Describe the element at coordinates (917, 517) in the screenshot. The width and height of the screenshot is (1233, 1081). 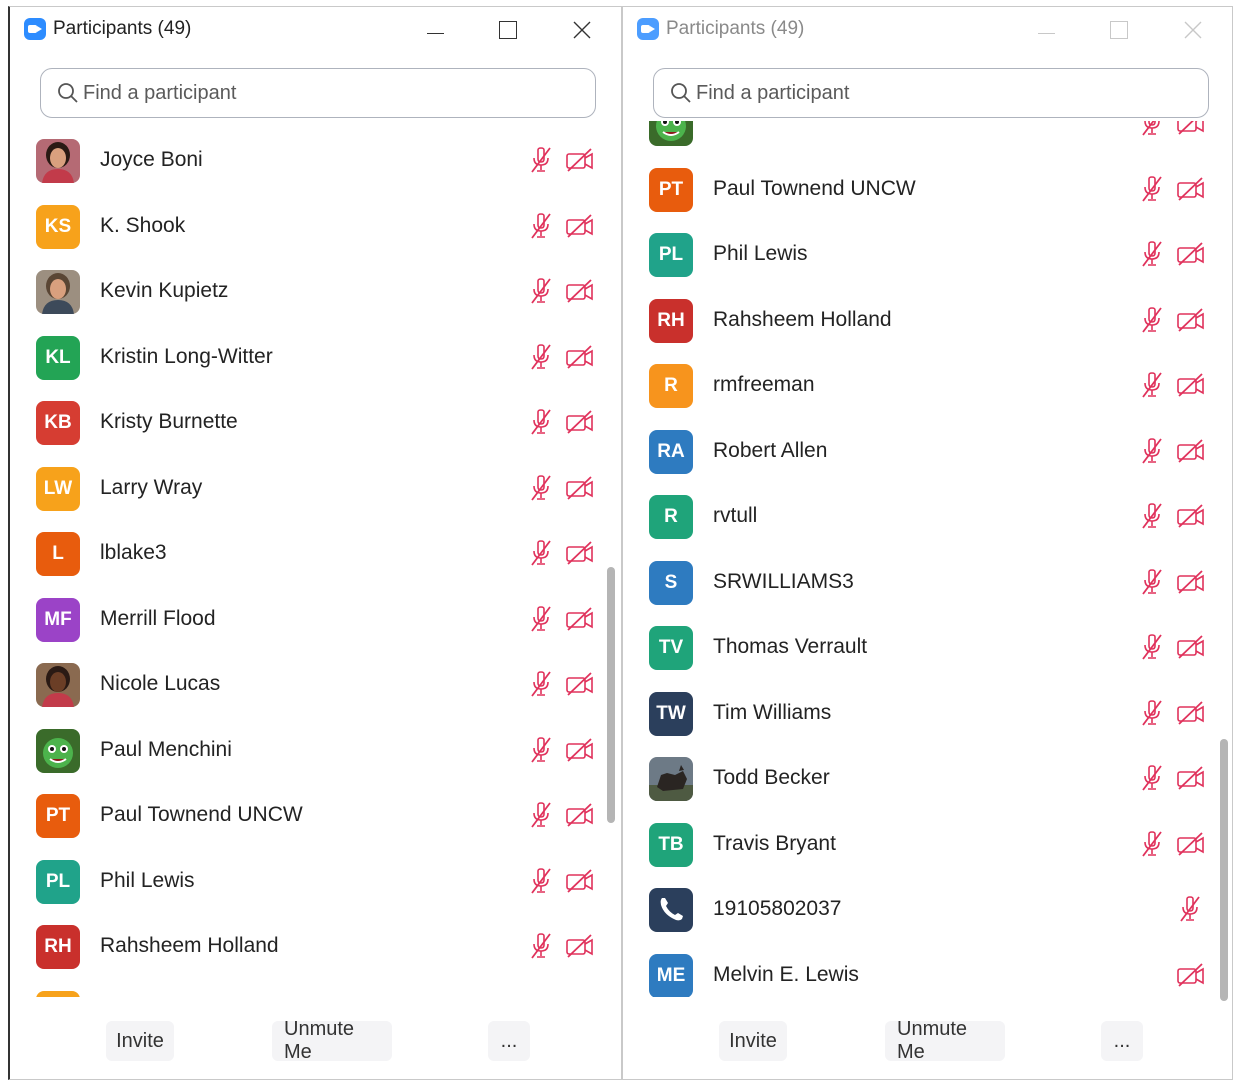
I see `participant-row: Rrvtull` at that location.